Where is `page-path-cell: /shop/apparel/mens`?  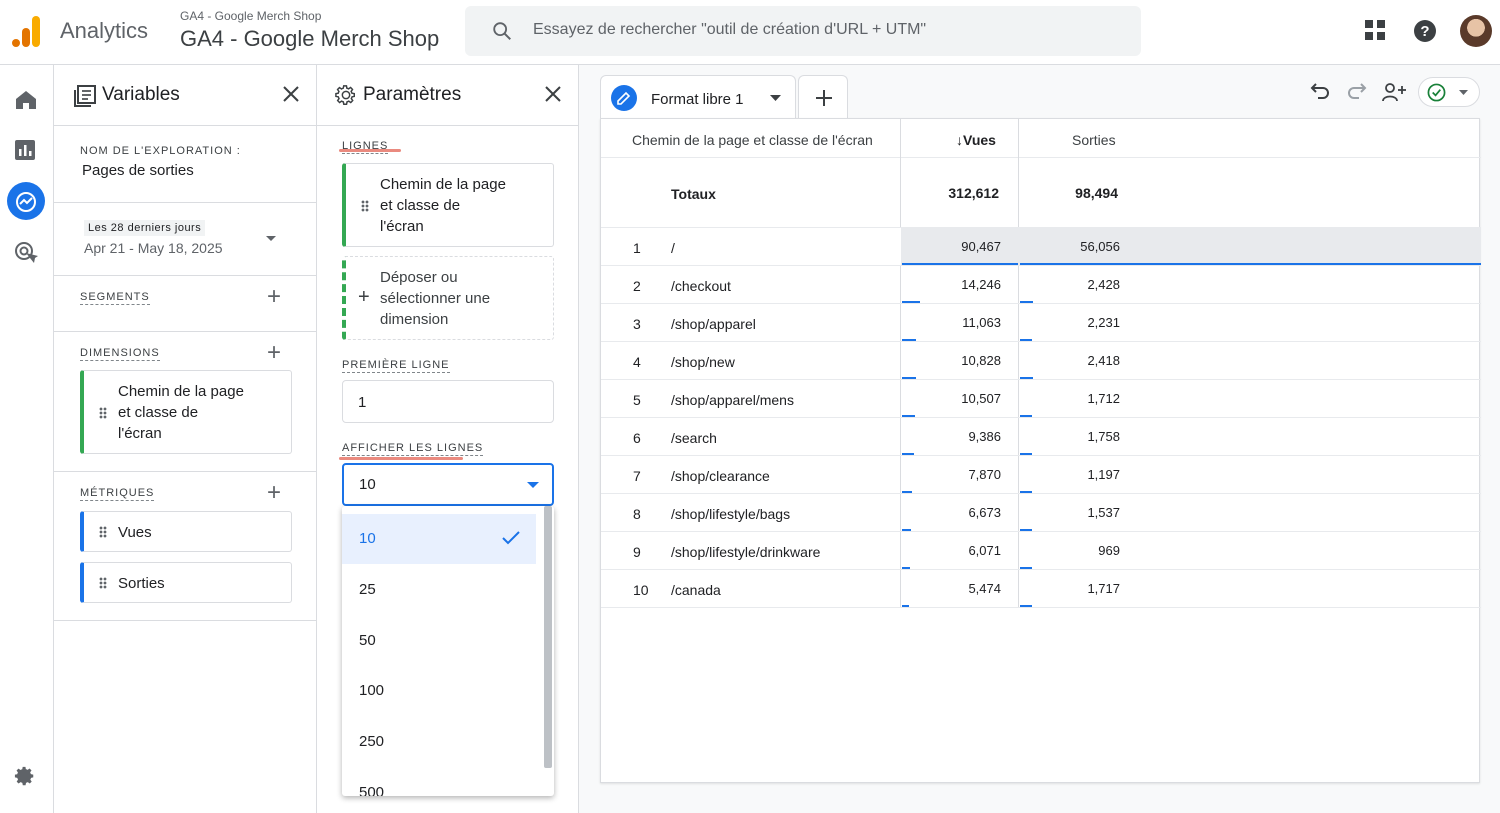 page-path-cell: /shop/apparel/mens is located at coordinates (732, 400).